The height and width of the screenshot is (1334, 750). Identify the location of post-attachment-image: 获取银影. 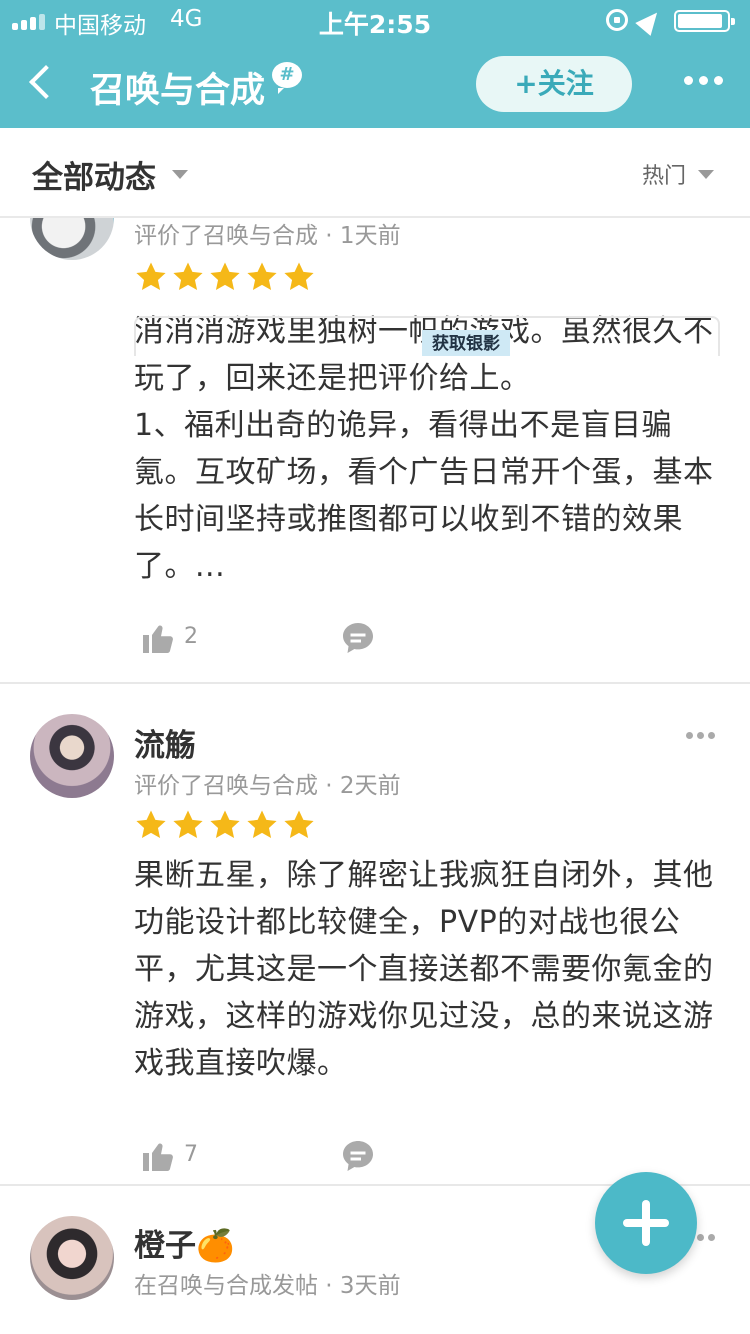
(427, 336).